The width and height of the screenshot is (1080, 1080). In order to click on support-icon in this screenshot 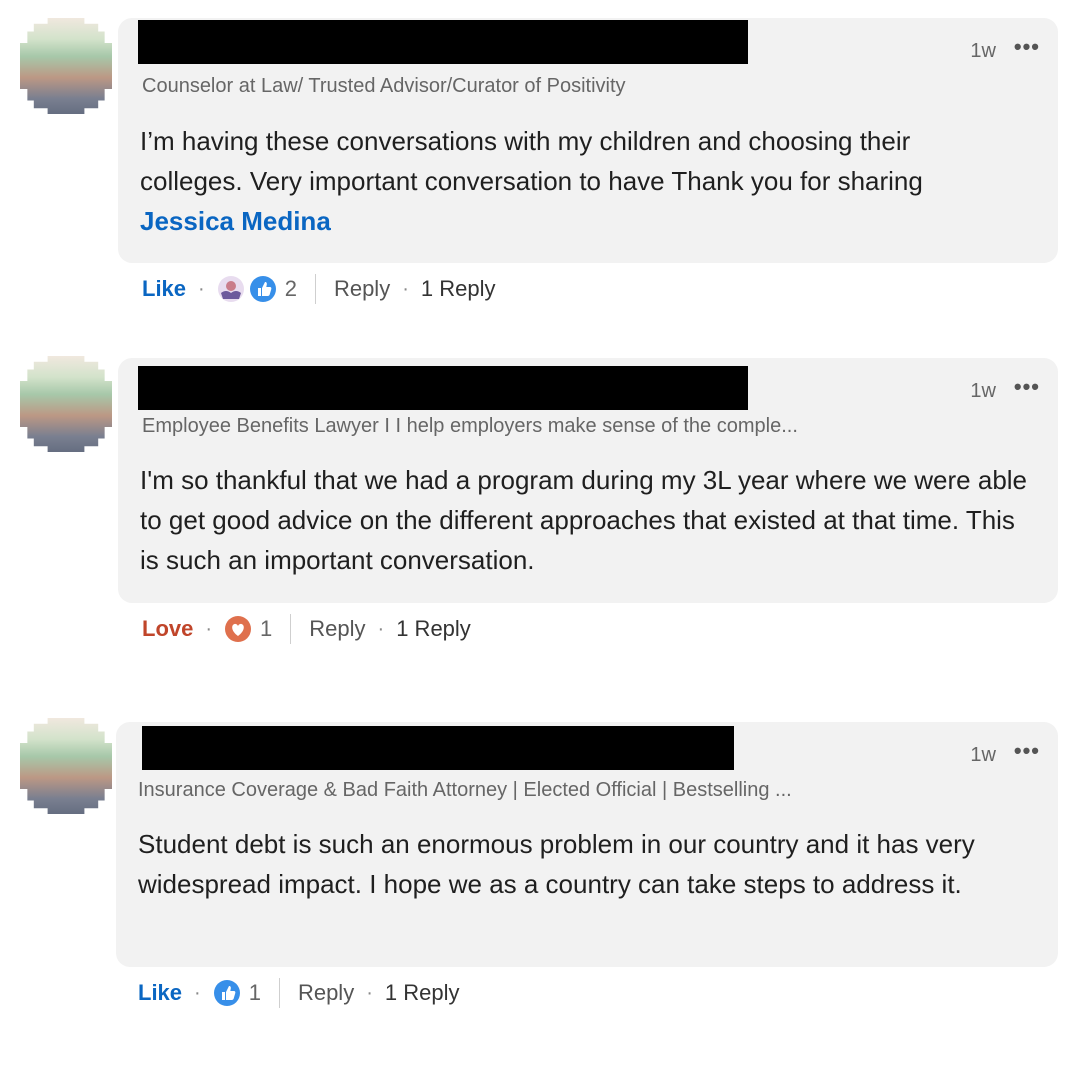, I will do `click(231, 289)`.